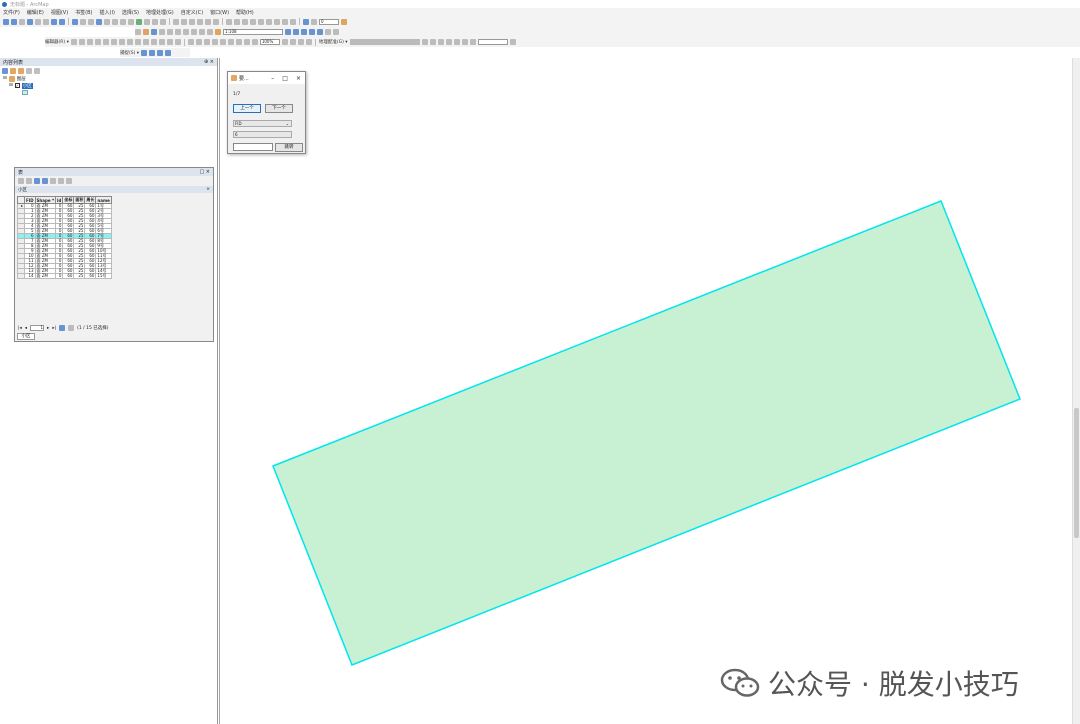 The image size is (1080, 724). Describe the element at coordinates (214, 42) in the screenshot. I see `layout-full-icon` at that location.